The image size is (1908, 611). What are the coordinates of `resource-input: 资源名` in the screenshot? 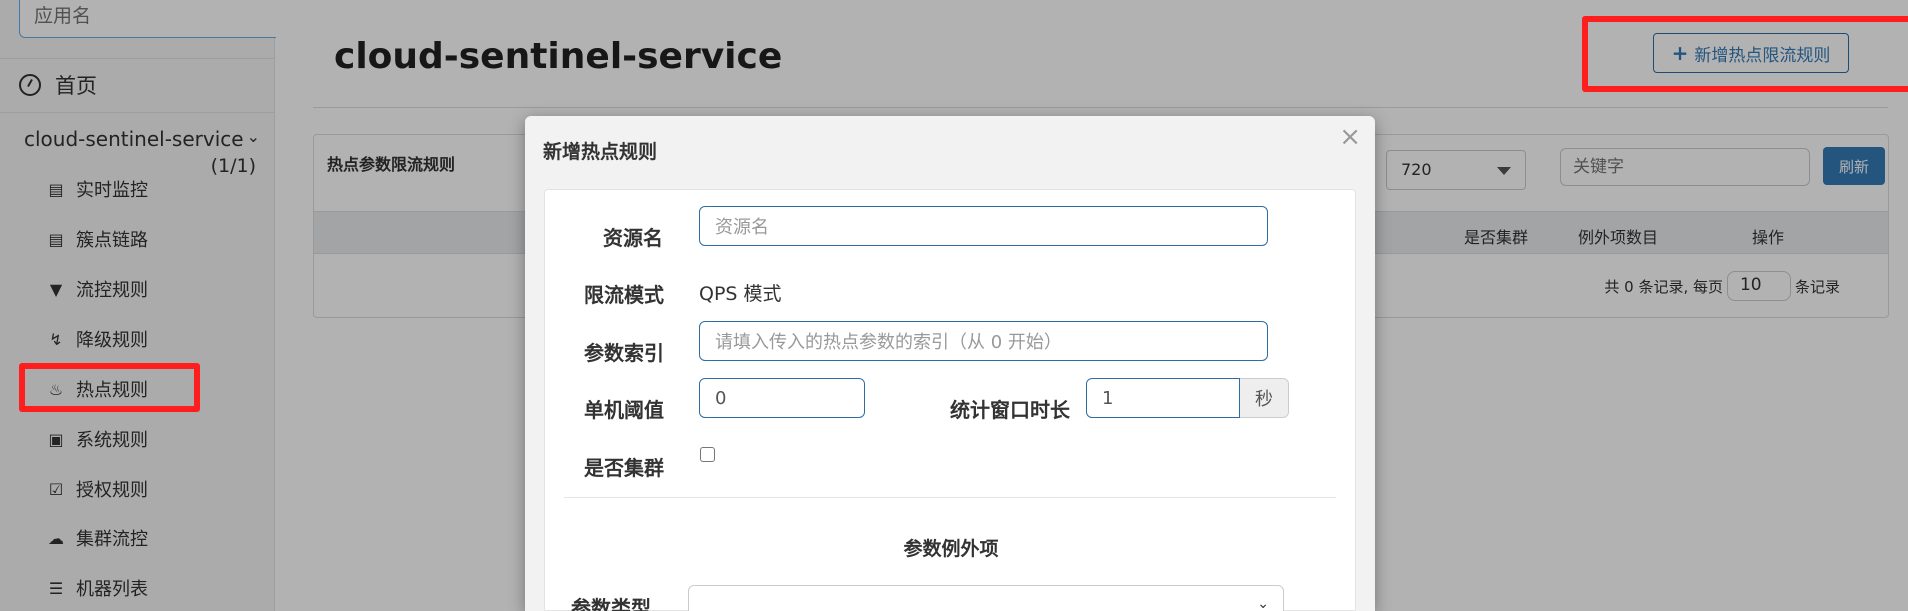 It's located at (983, 226).